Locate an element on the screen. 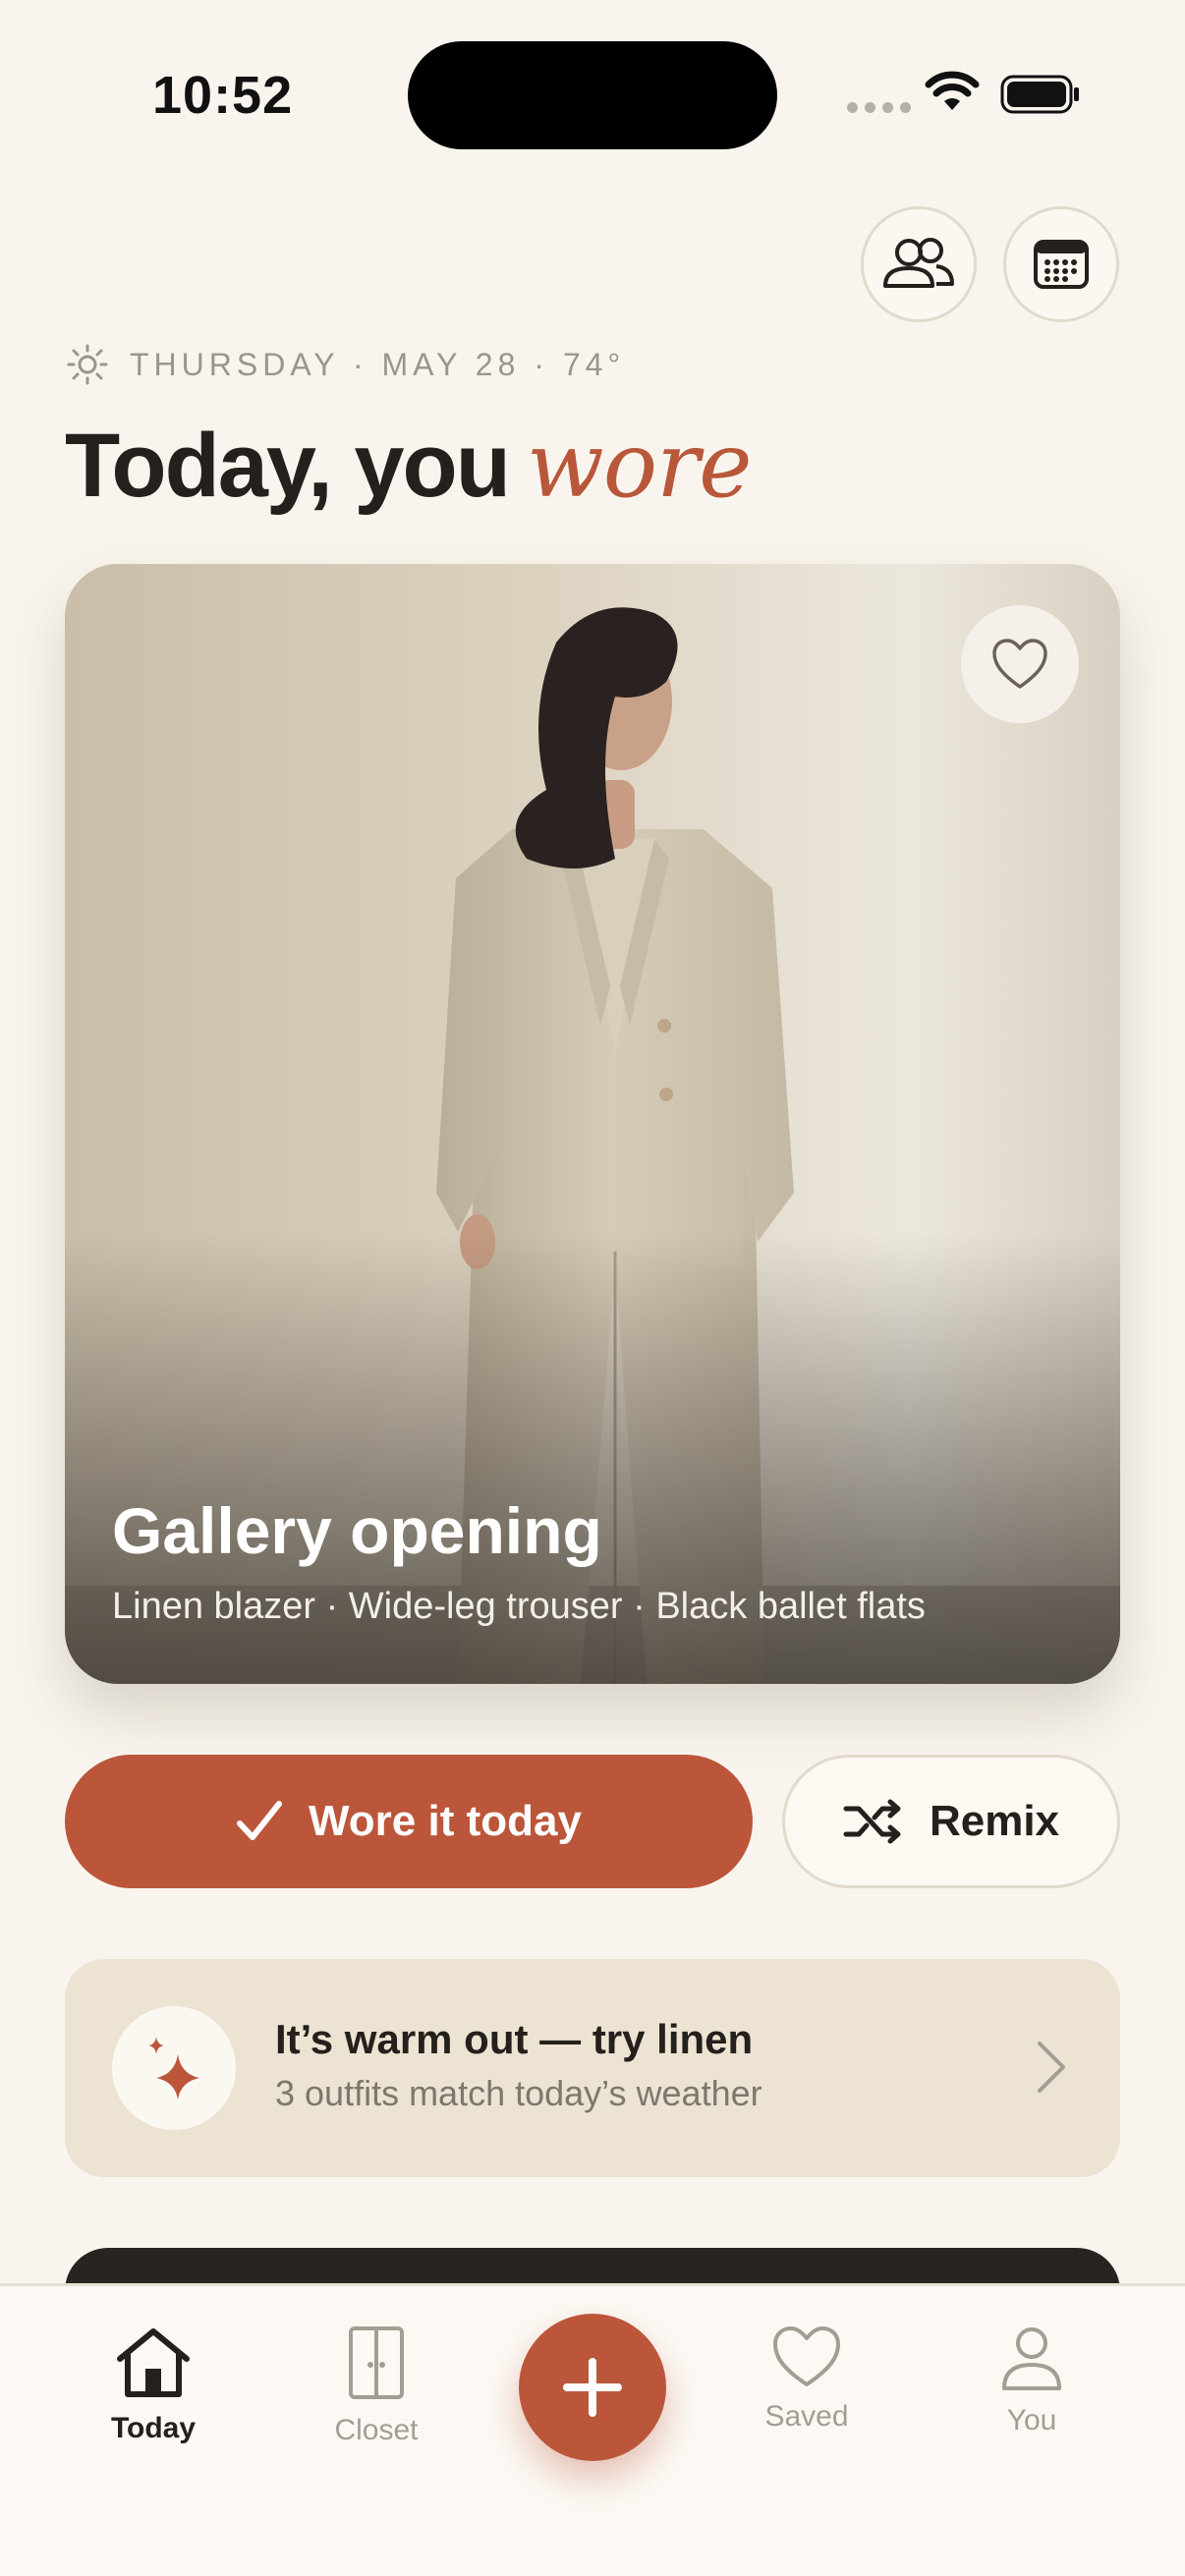  tab-today: Today is located at coordinates (153, 2385).